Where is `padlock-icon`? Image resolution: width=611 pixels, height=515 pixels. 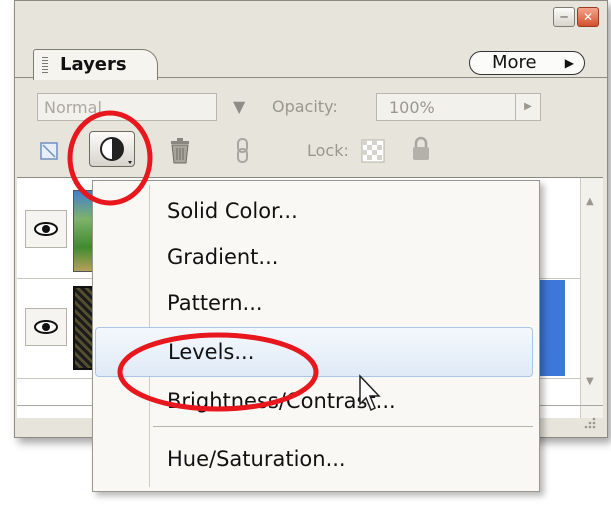 padlock-icon is located at coordinates (421, 149).